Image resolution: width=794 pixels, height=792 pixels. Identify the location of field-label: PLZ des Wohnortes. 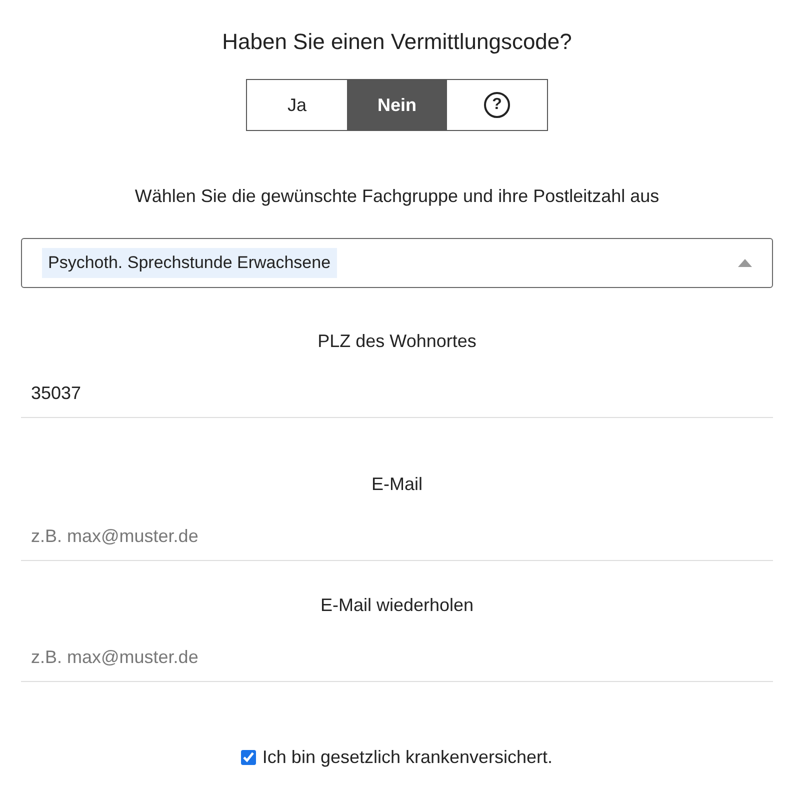
(397, 341).